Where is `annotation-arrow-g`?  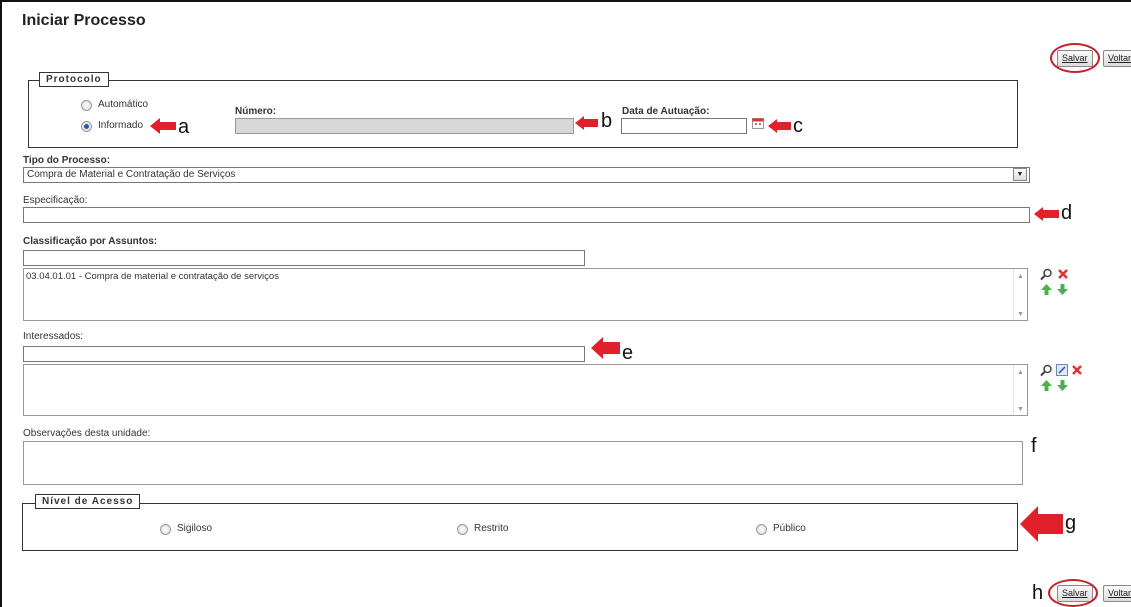 annotation-arrow-g is located at coordinates (1041, 524).